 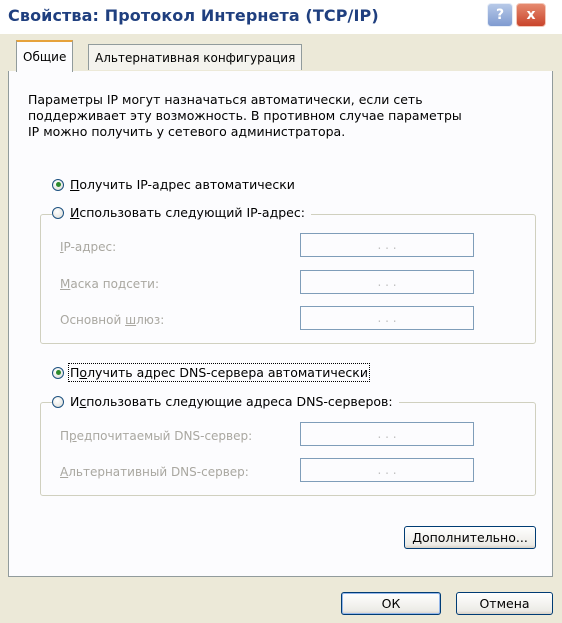 I want to click on ip-address-label: IP-адрес:, so click(x=88, y=247).